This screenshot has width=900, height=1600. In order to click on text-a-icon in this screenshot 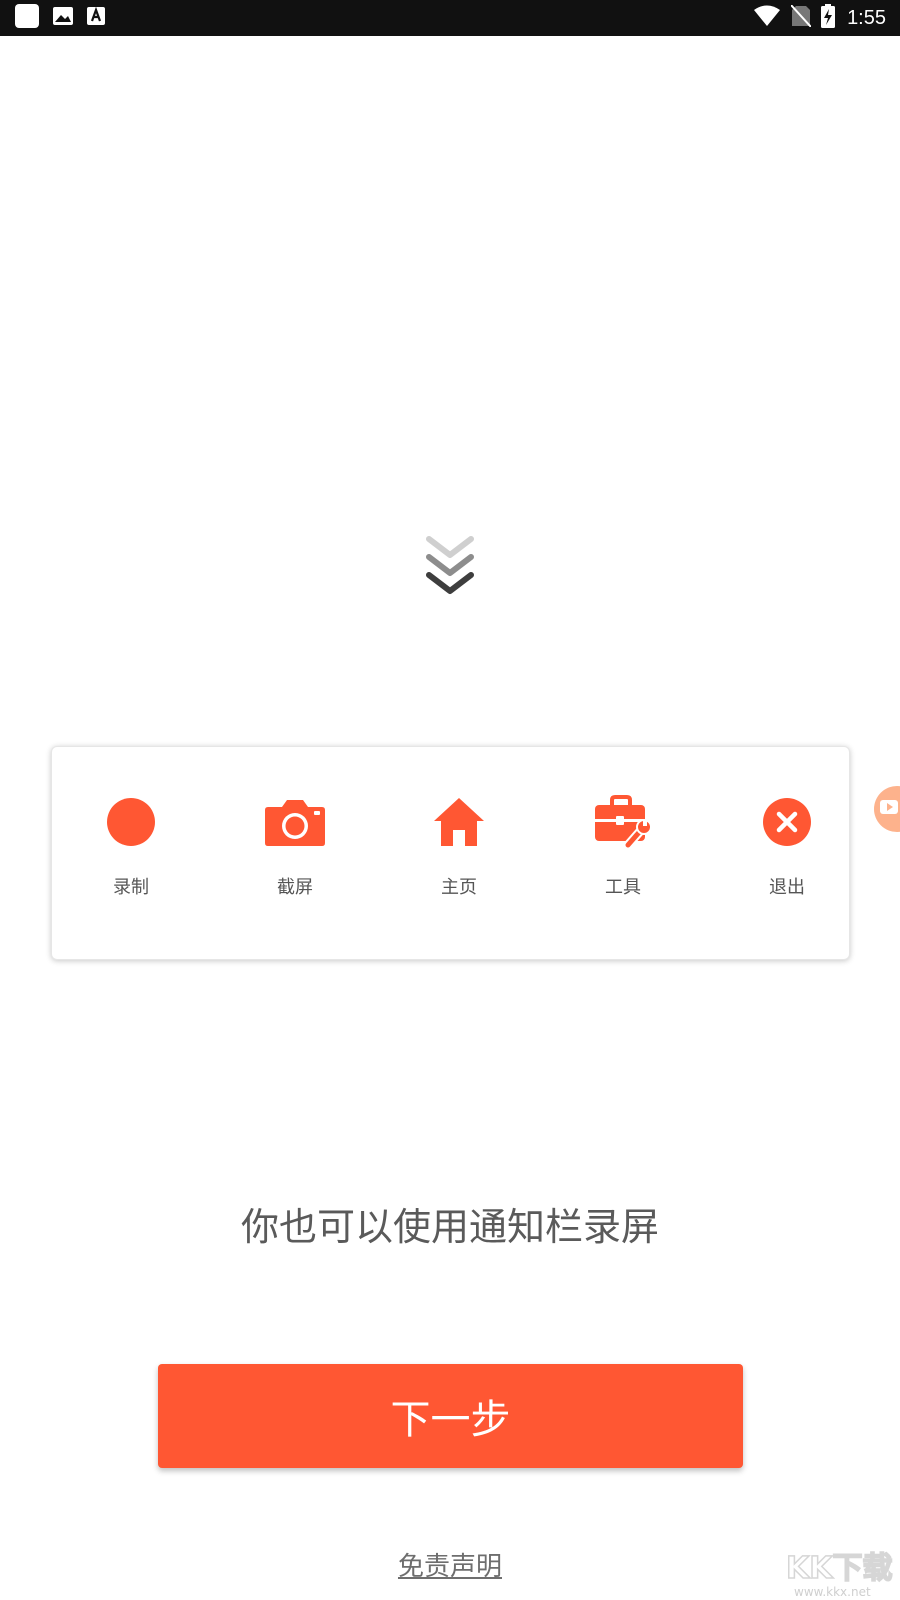, I will do `click(96, 18)`.